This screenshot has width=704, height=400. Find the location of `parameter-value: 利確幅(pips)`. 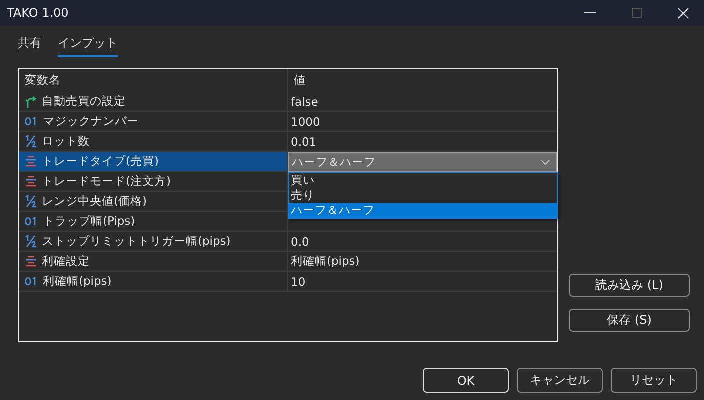

parameter-value: 利確幅(pips) is located at coordinates (325, 261).